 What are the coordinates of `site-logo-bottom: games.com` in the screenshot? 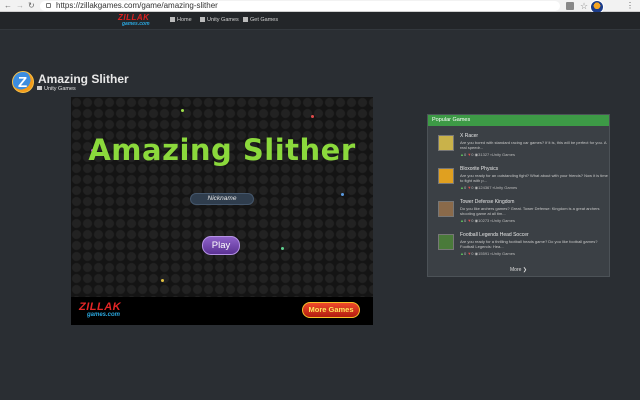 It's located at (136, 24).